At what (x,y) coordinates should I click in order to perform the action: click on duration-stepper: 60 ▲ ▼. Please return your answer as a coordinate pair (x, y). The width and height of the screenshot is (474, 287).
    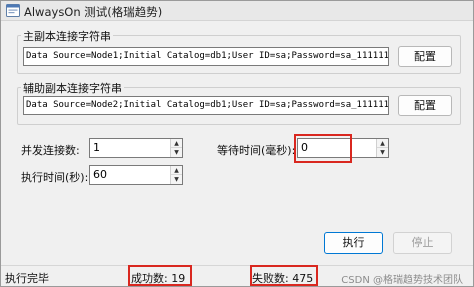
    Looking at the image, I should click on (136, 175).